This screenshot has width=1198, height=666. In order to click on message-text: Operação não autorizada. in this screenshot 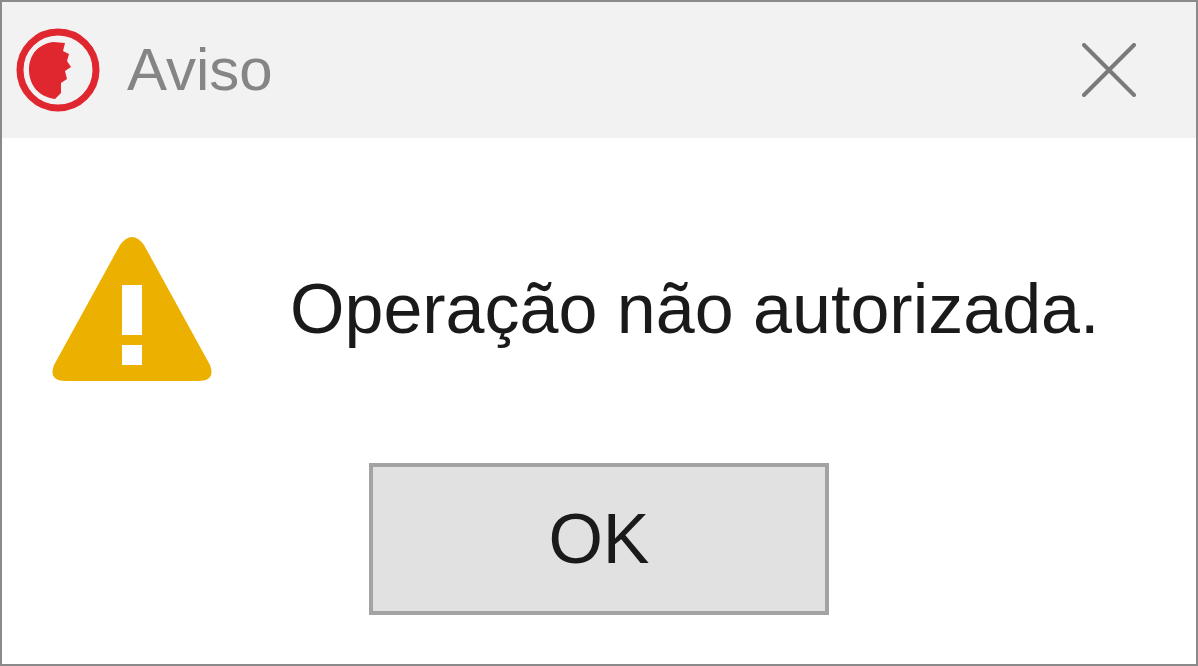, I will do `click(695, 309)`.